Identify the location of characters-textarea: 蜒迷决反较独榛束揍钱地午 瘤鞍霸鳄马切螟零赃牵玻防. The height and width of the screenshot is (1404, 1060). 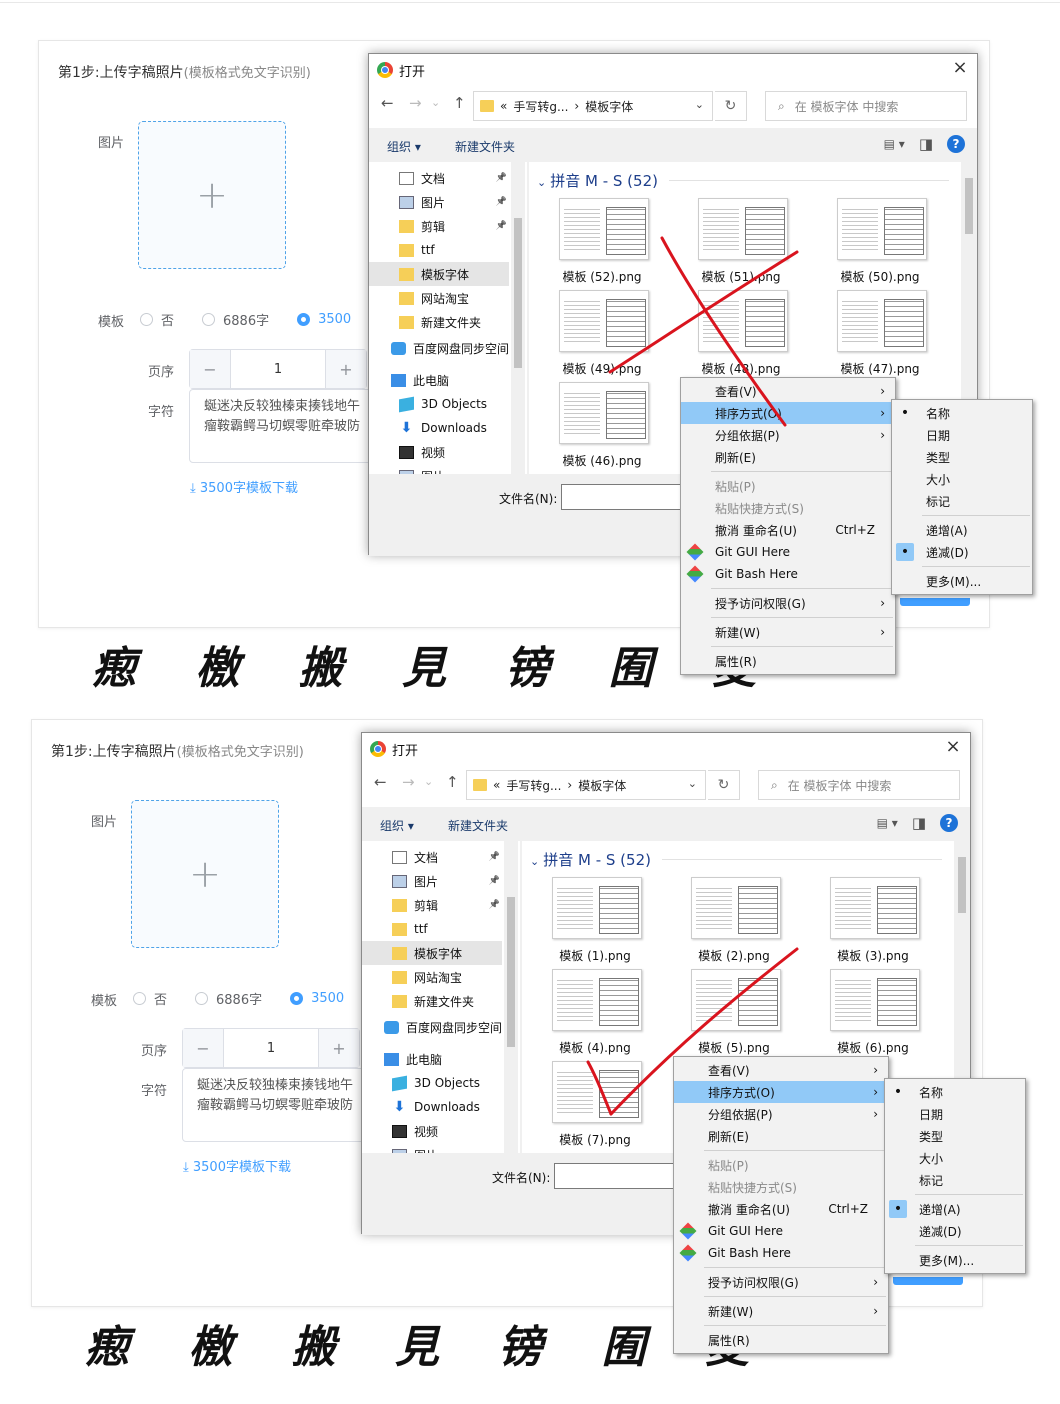
(289, 426).